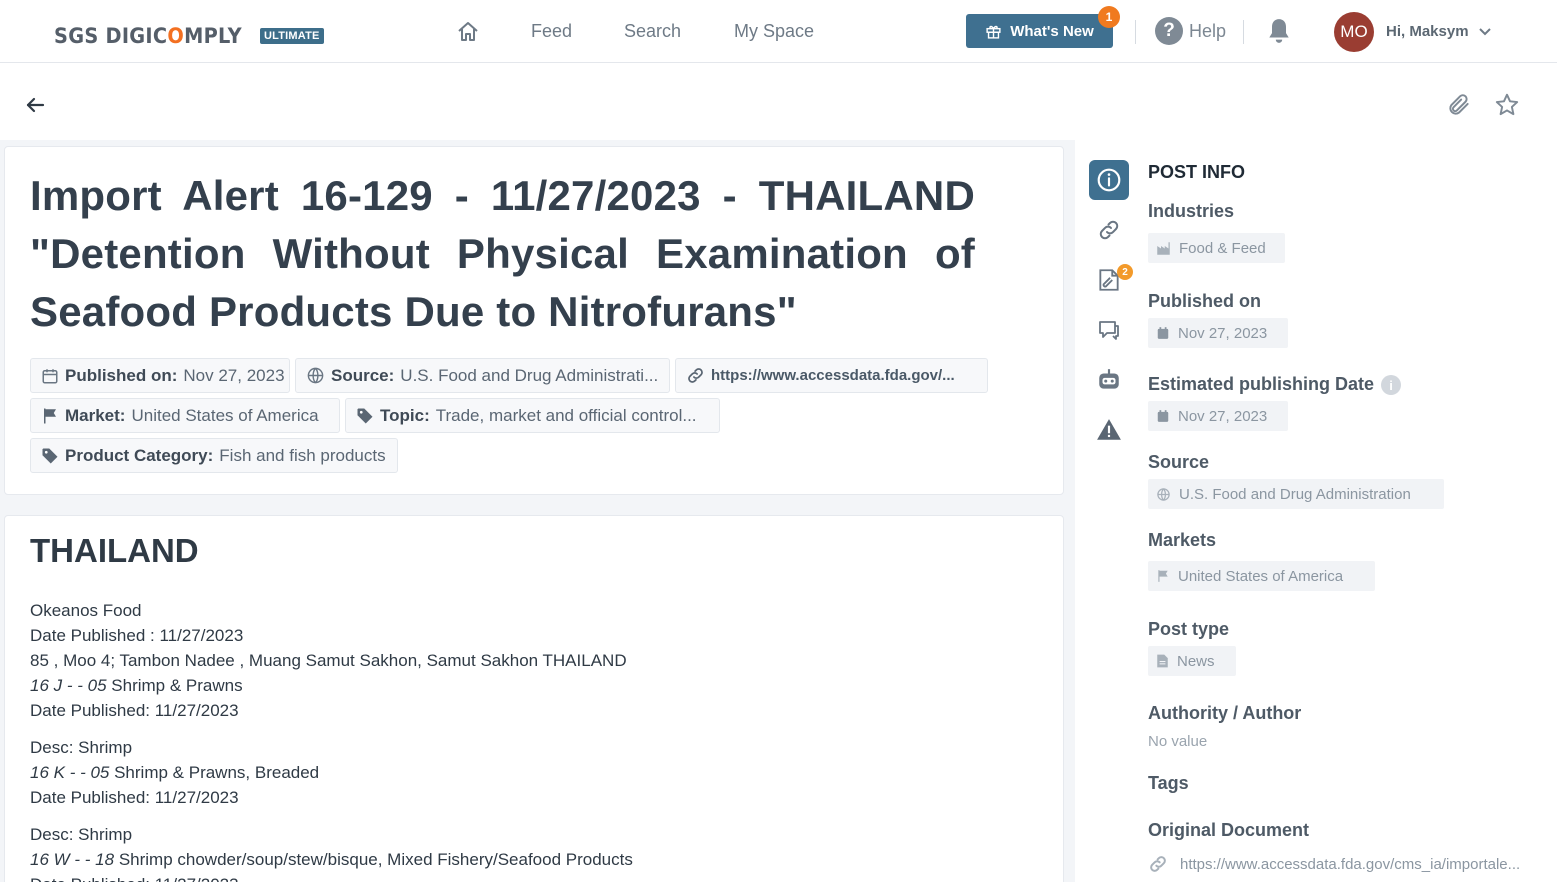 Image resolution: width=1557 pixels, height=882 pixels. What do you see at coordinates (1229, 830) in the screenshot?
I see `original-document-label: Original Document` at bounding box center [1229, 830].